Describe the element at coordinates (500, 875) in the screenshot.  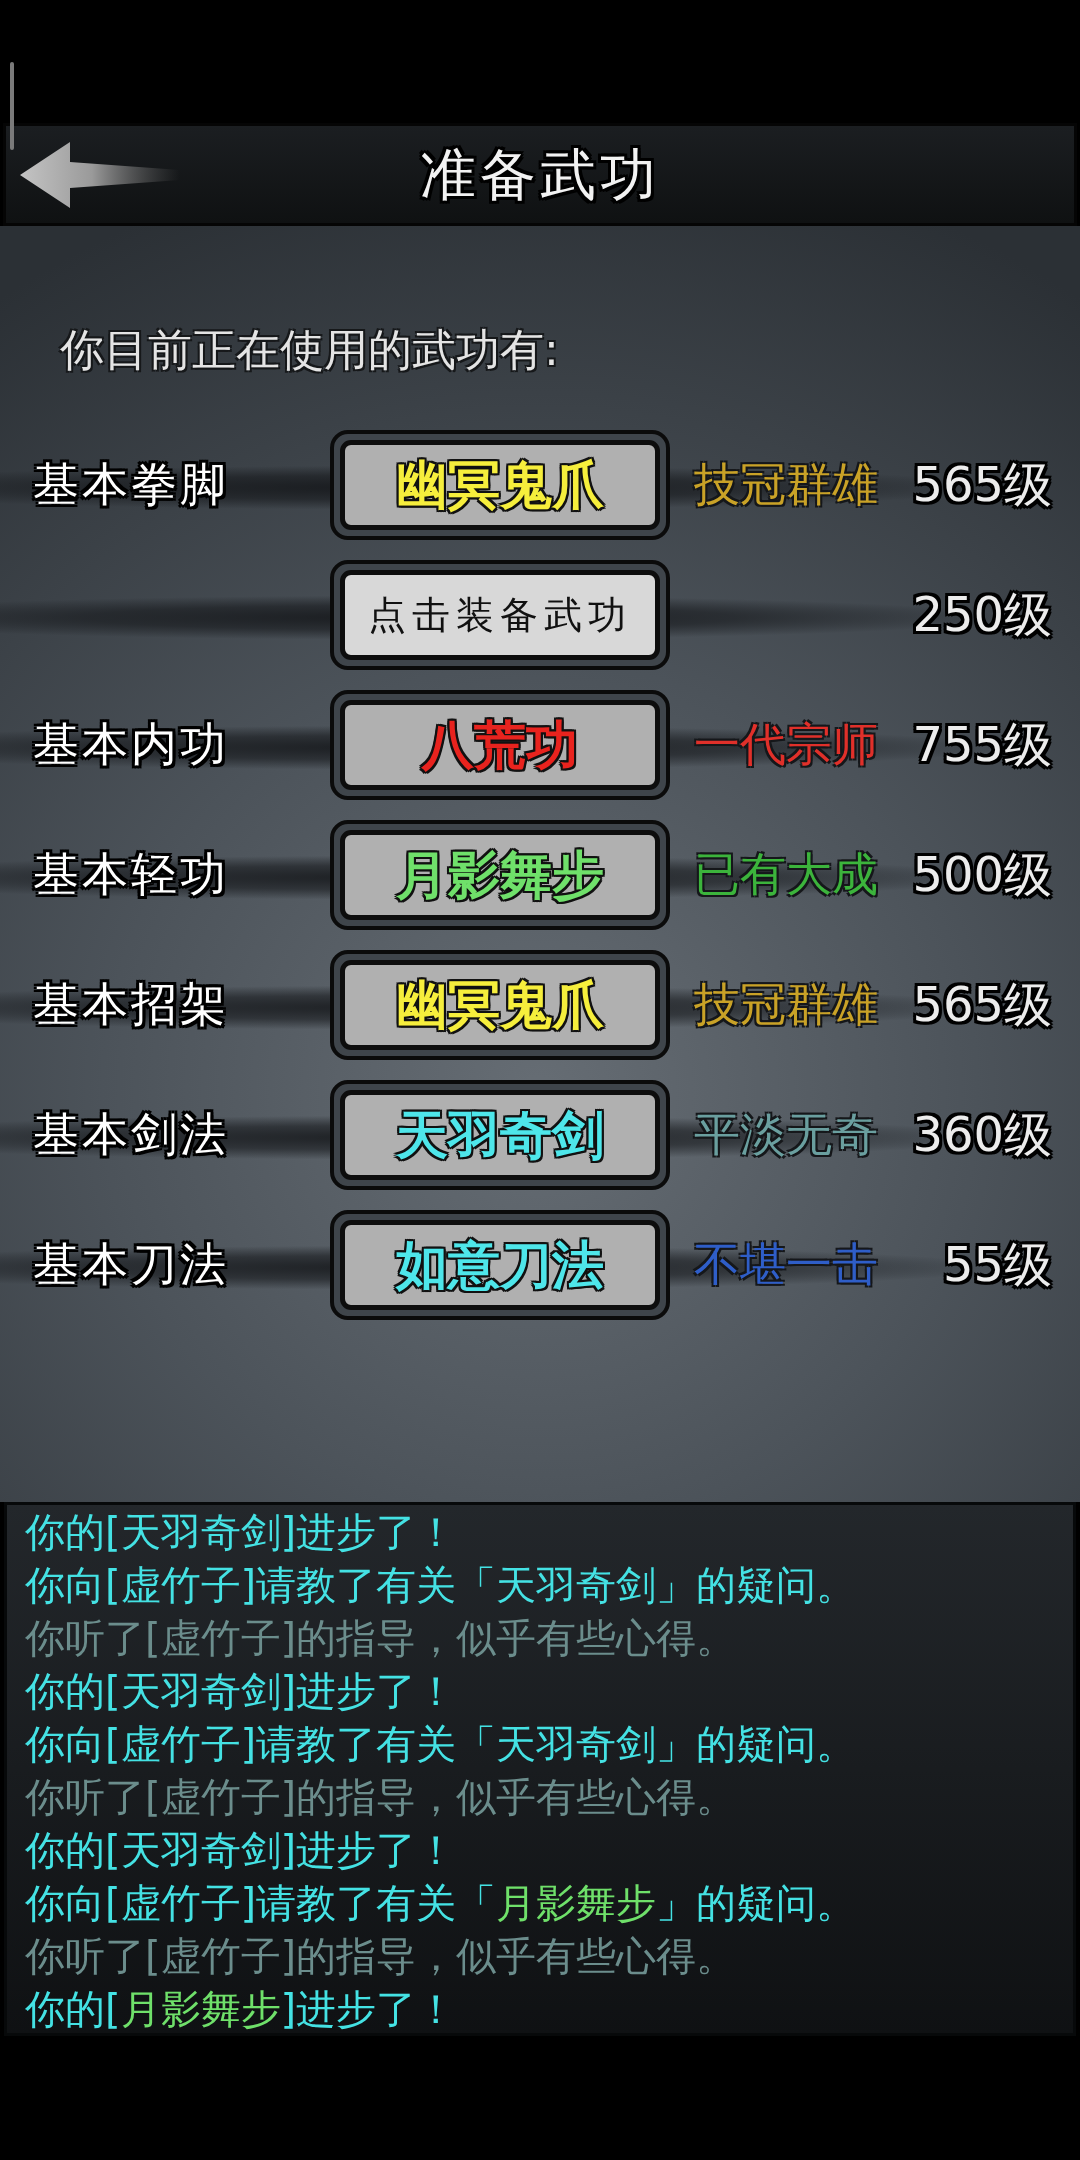
I see `skill-button: 月影舞步` at that location.